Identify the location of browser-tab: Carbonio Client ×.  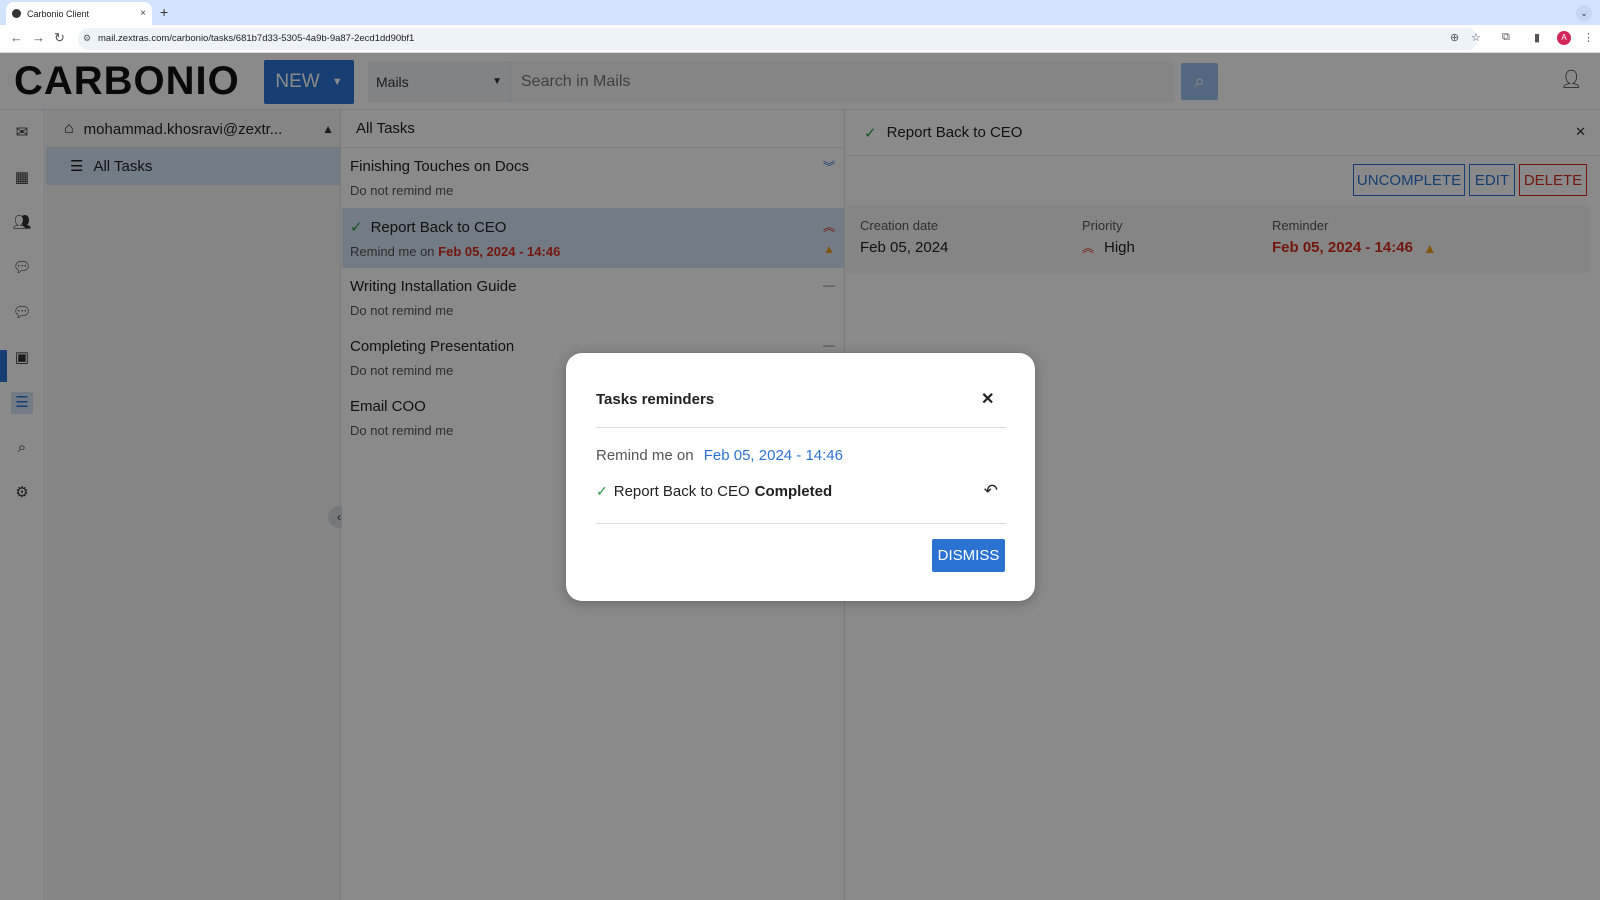
(79, 13).